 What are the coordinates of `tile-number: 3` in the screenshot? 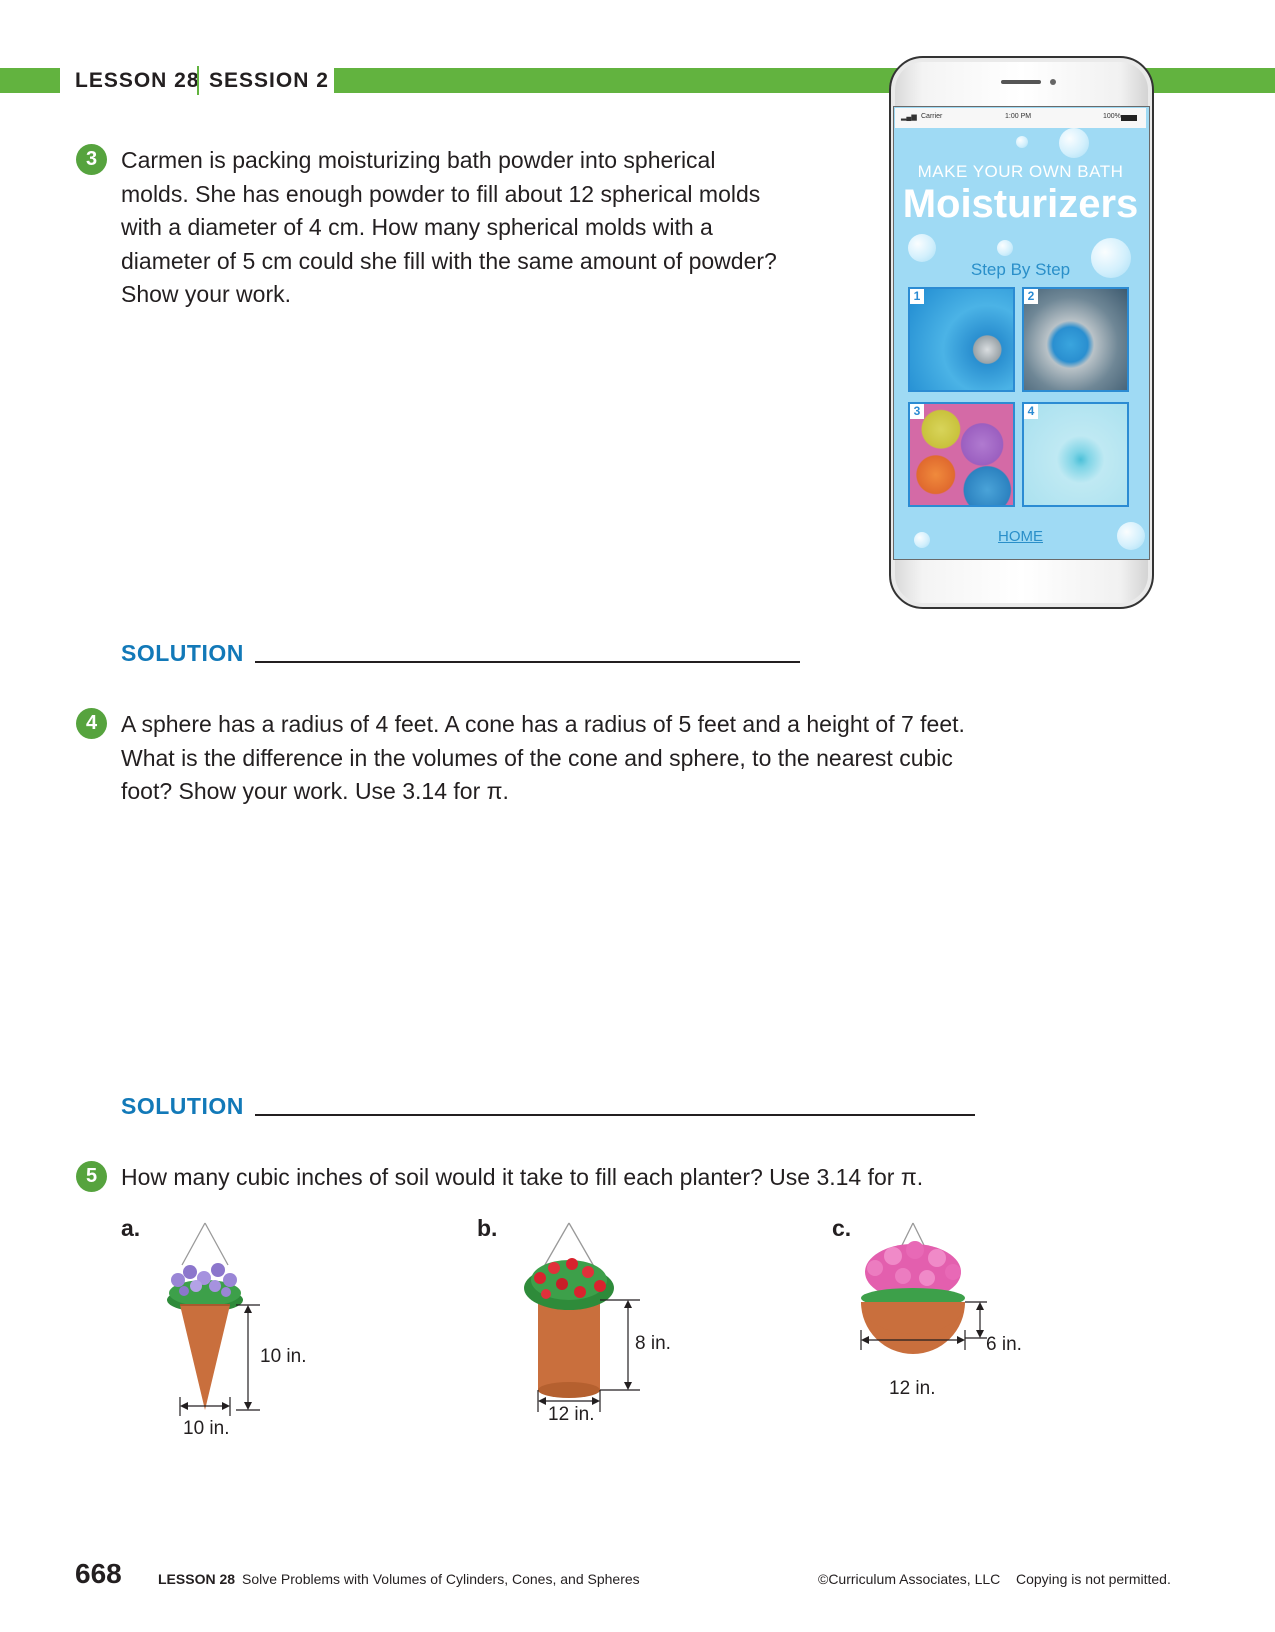 It's located at (917, 411).